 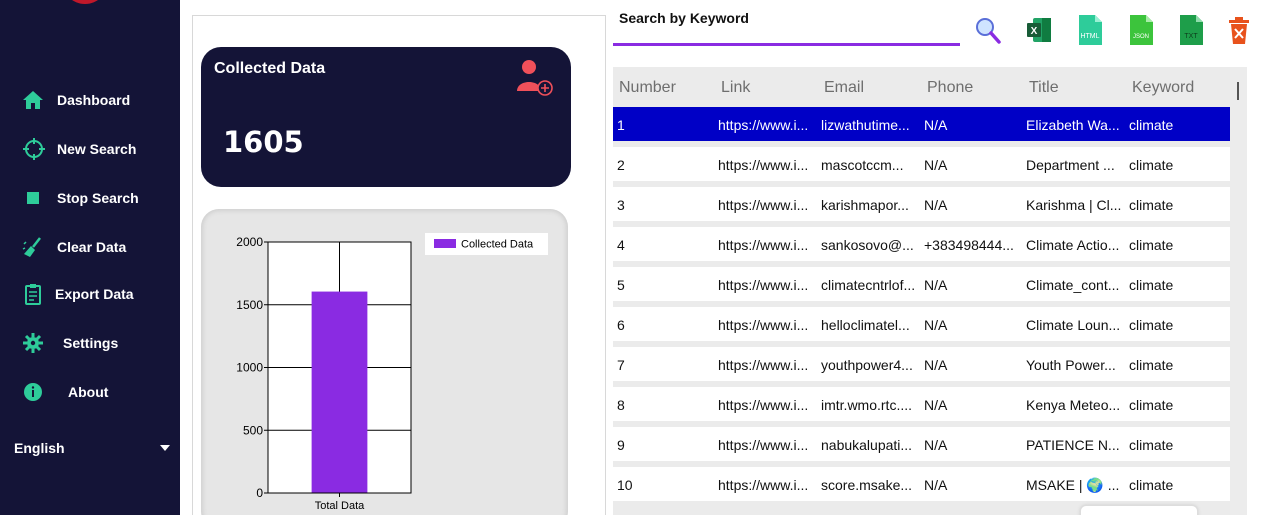 I want to click on sidebar-item-dashboard: Dashboard, so click(x=90, y=100).